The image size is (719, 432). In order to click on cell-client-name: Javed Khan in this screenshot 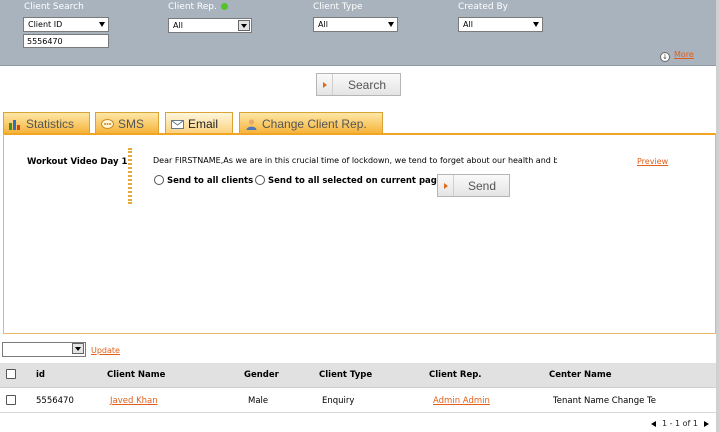, I will do `click(134, 401)`.